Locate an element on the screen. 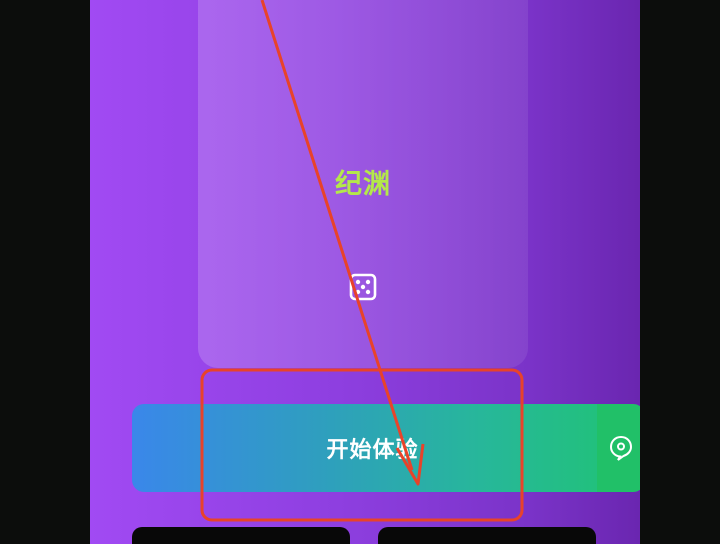 The width and height of the screenshot is (720, 544). right-black-border is located at coordinates (680, 272).